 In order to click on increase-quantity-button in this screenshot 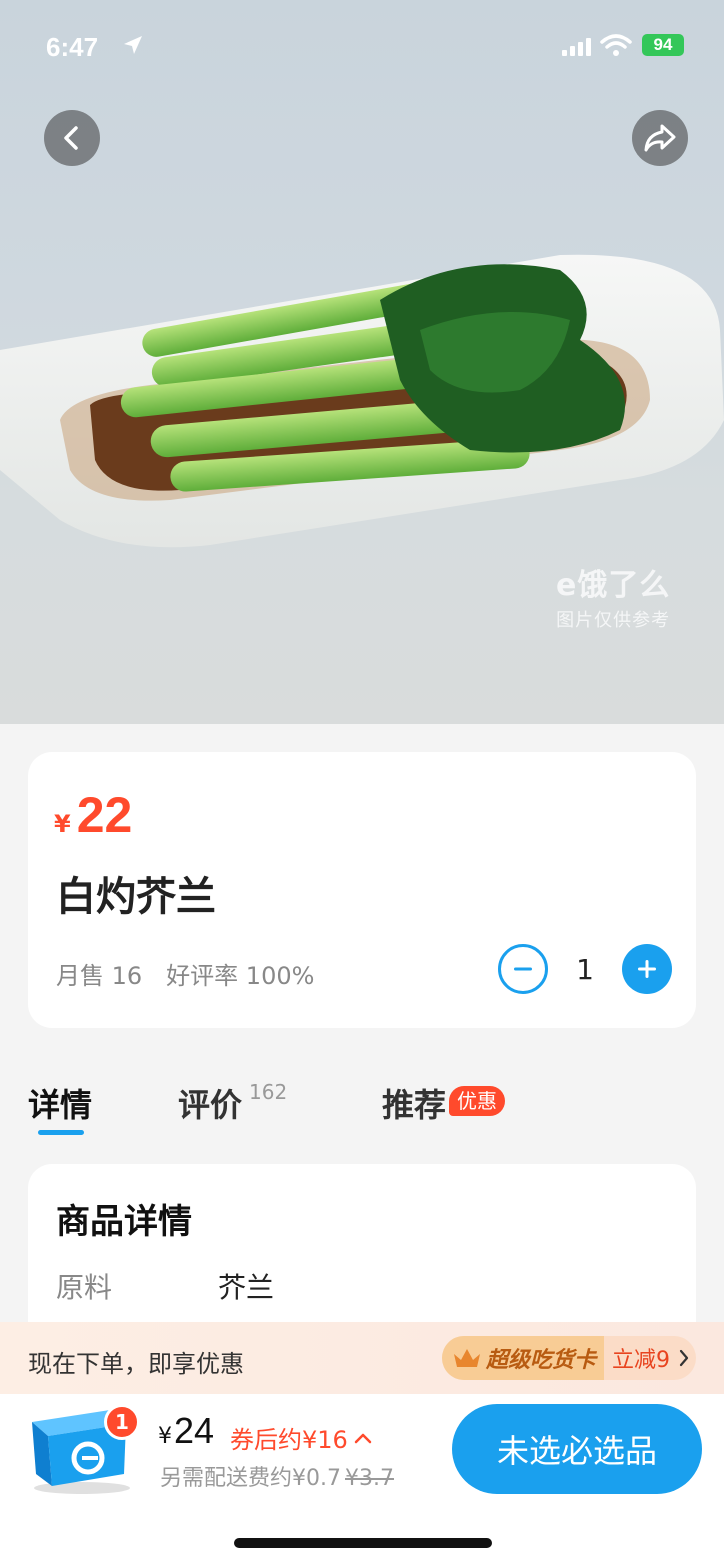, I will do `click(647, 969)`.